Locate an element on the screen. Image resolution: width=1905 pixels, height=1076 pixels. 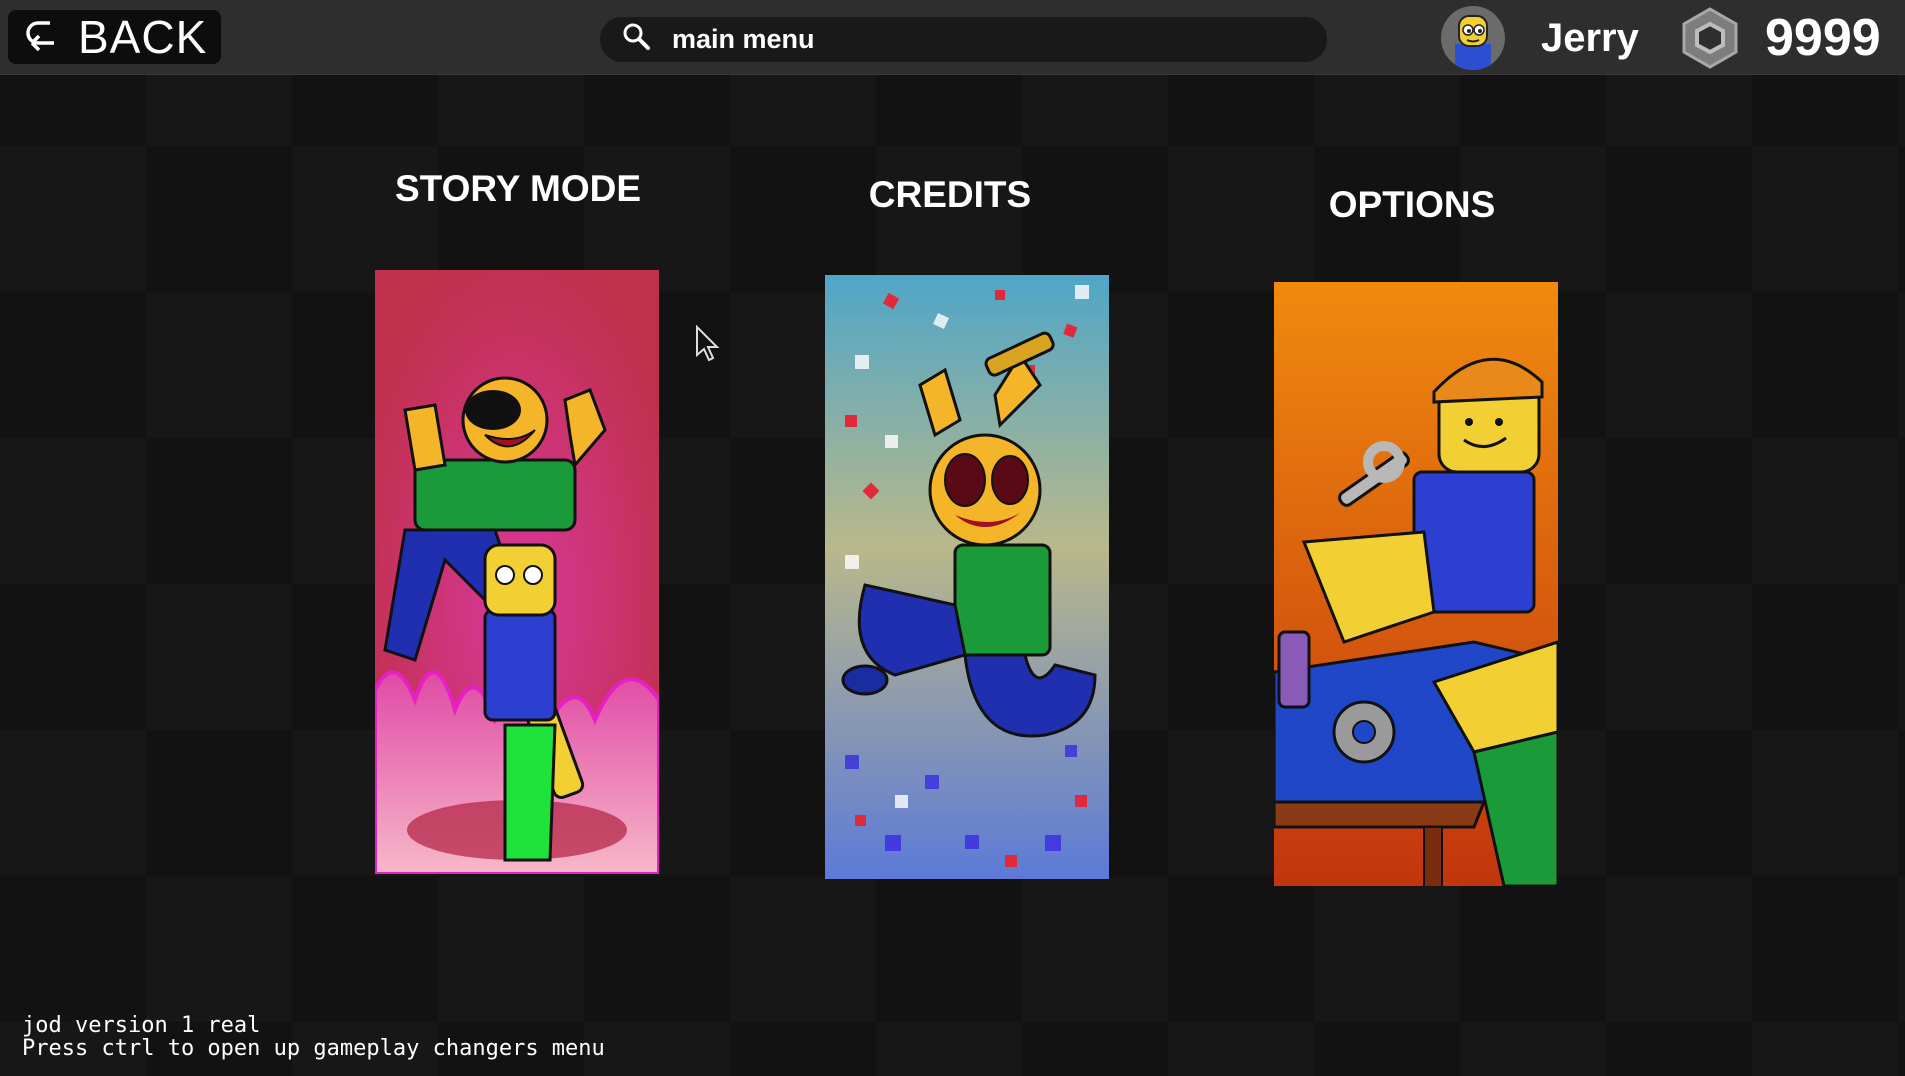
avatar is located at coordinates (1473, 38).